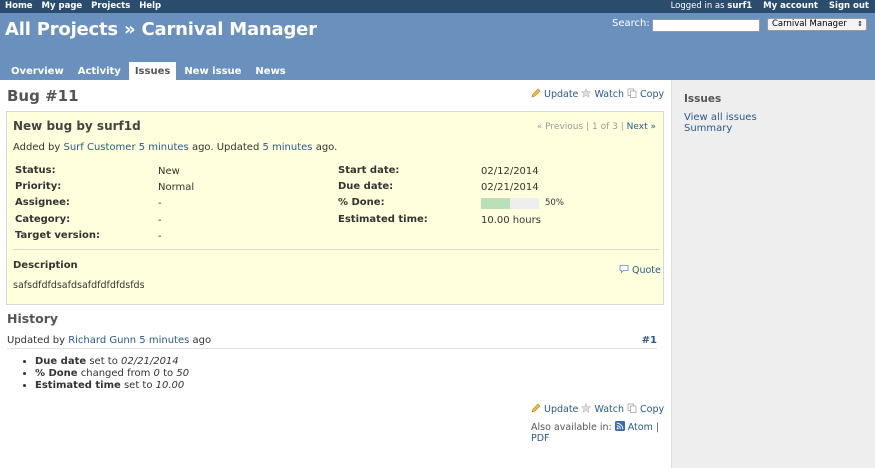 The image size is (875, 468). I want to click on status-value: New, so click(169, 171).